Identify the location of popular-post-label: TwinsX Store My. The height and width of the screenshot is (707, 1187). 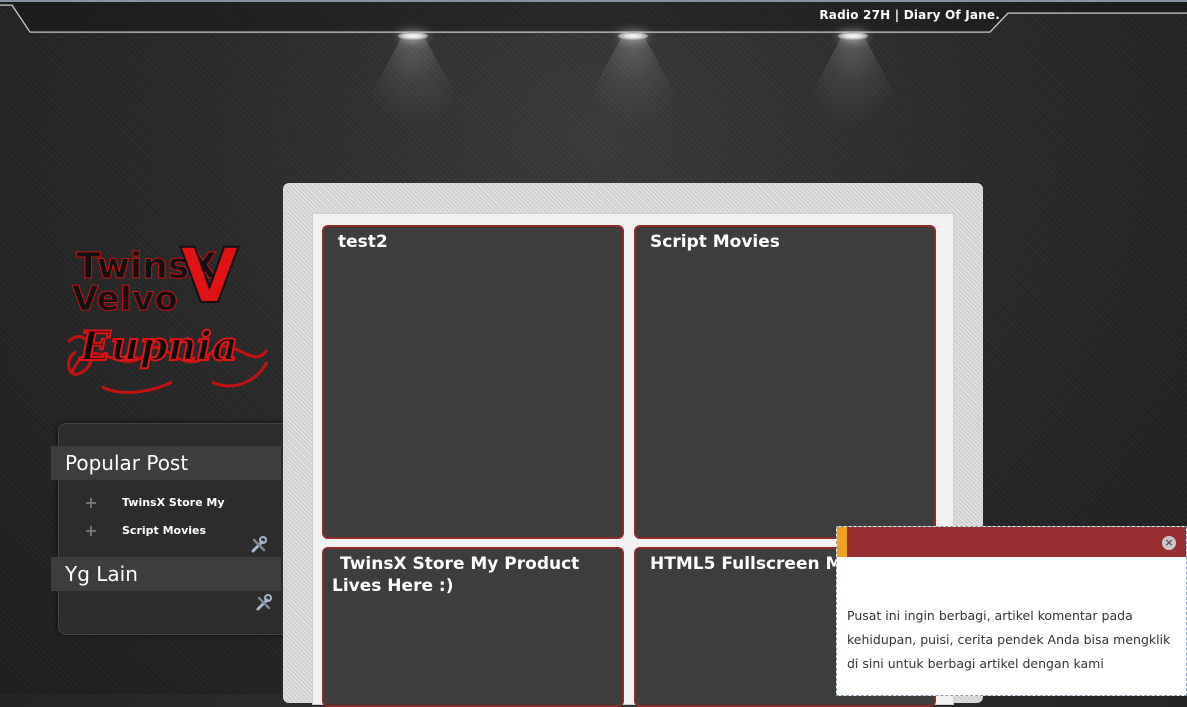
(173, 502).